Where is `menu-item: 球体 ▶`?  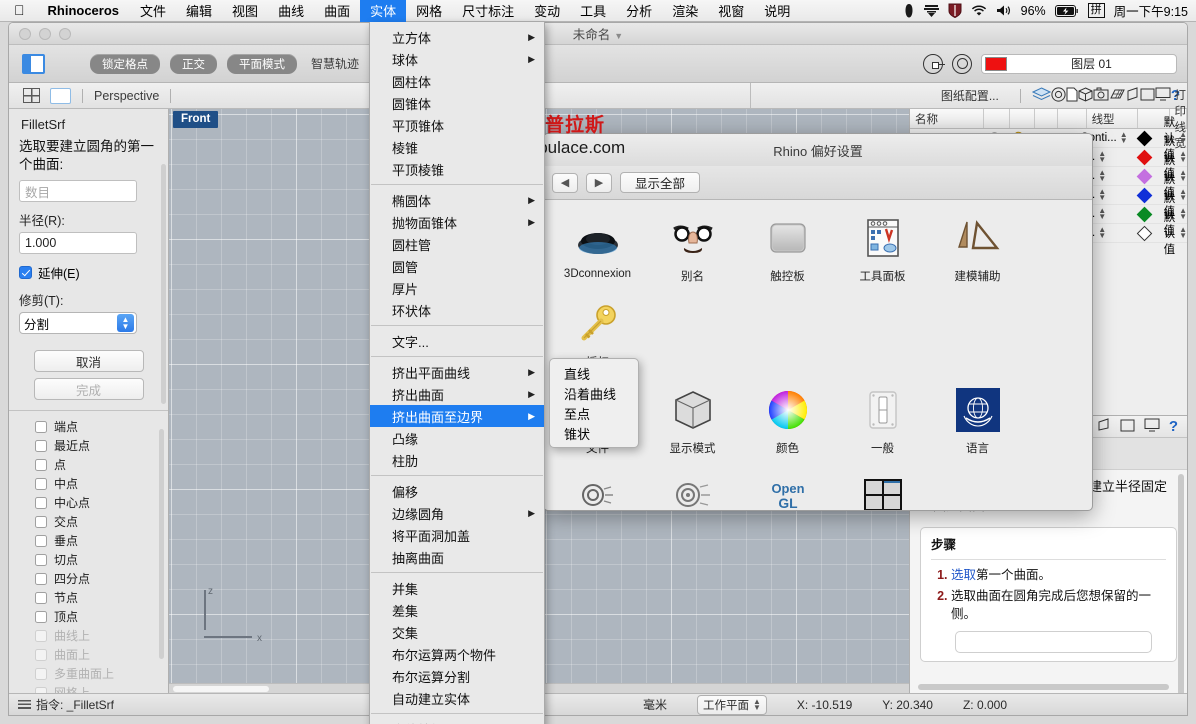 menu-item: 球体 ▶ is located at coordinates (457, 59).